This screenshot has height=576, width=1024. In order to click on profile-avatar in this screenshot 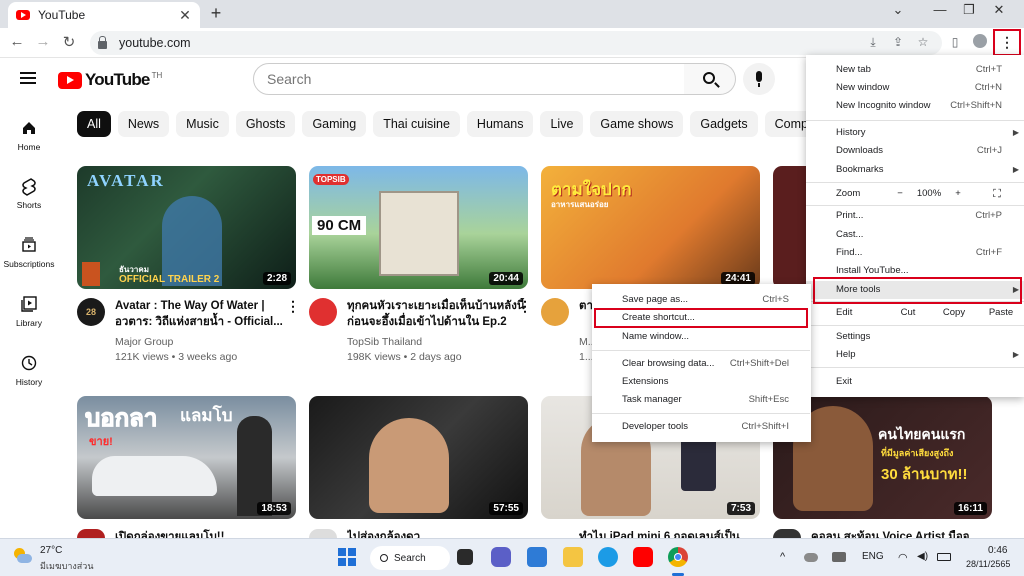, I will do `click(980, 42)`.